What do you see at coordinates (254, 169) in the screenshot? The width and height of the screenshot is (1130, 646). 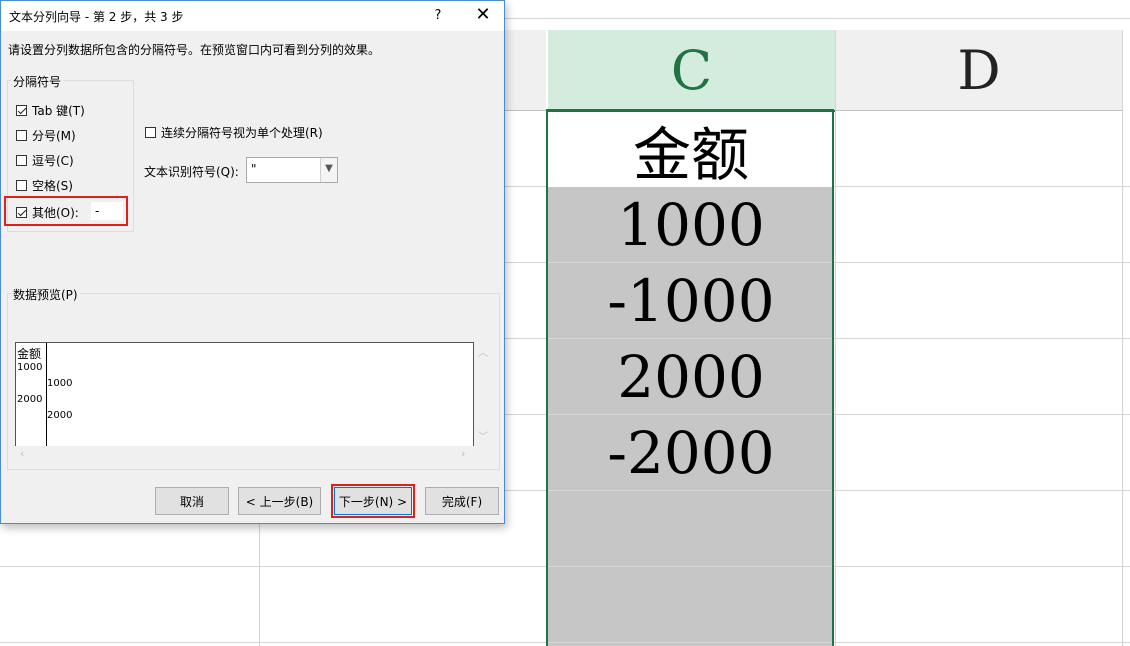 I see `qualifier-value: "` at bounding box center [254, 169].